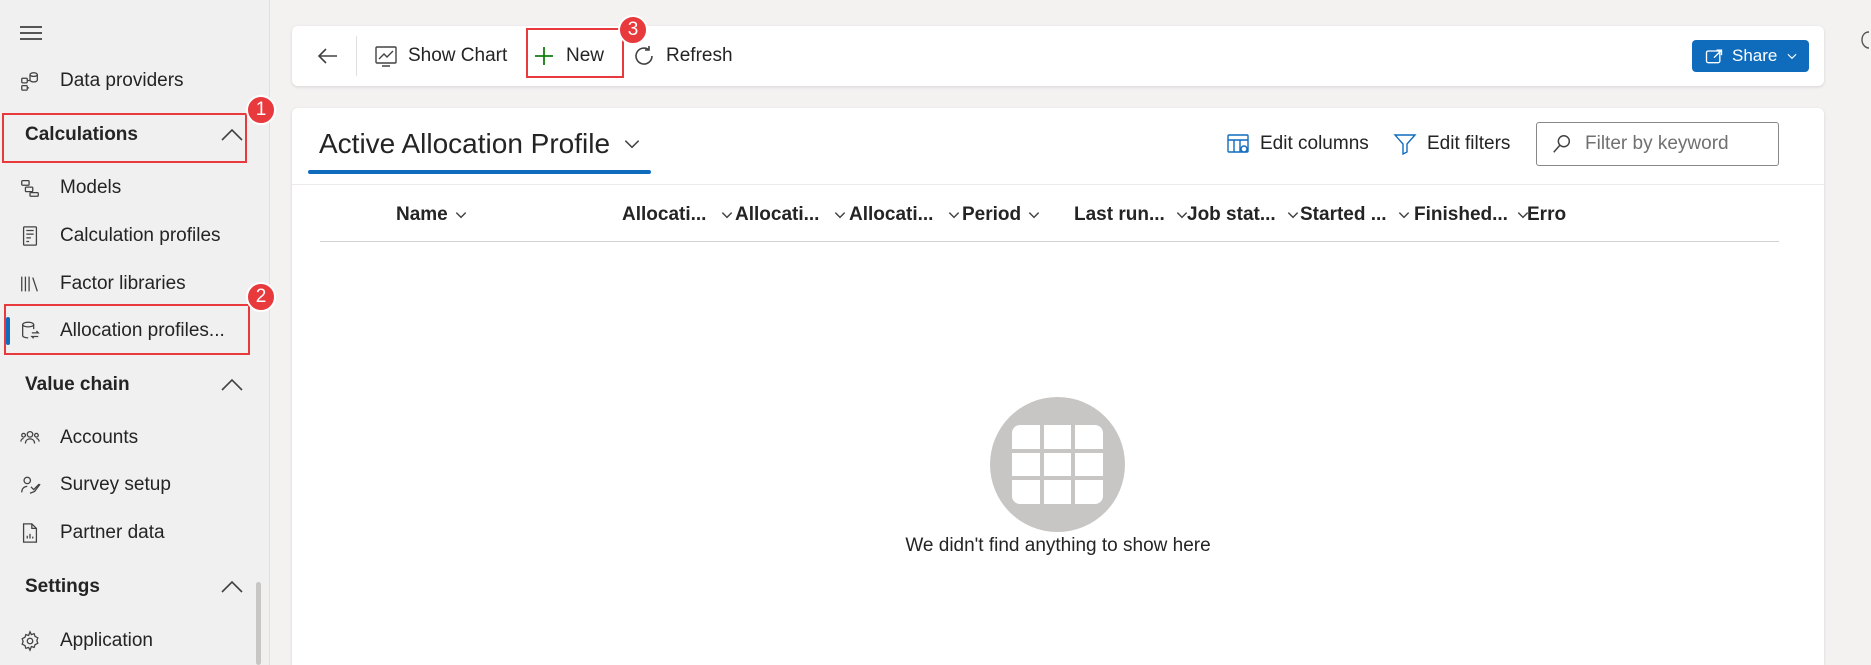  What do you see at coordinates (1755, 55) in the screenshot?
I see `share-label: Share` at bounding box center [1755, 55].